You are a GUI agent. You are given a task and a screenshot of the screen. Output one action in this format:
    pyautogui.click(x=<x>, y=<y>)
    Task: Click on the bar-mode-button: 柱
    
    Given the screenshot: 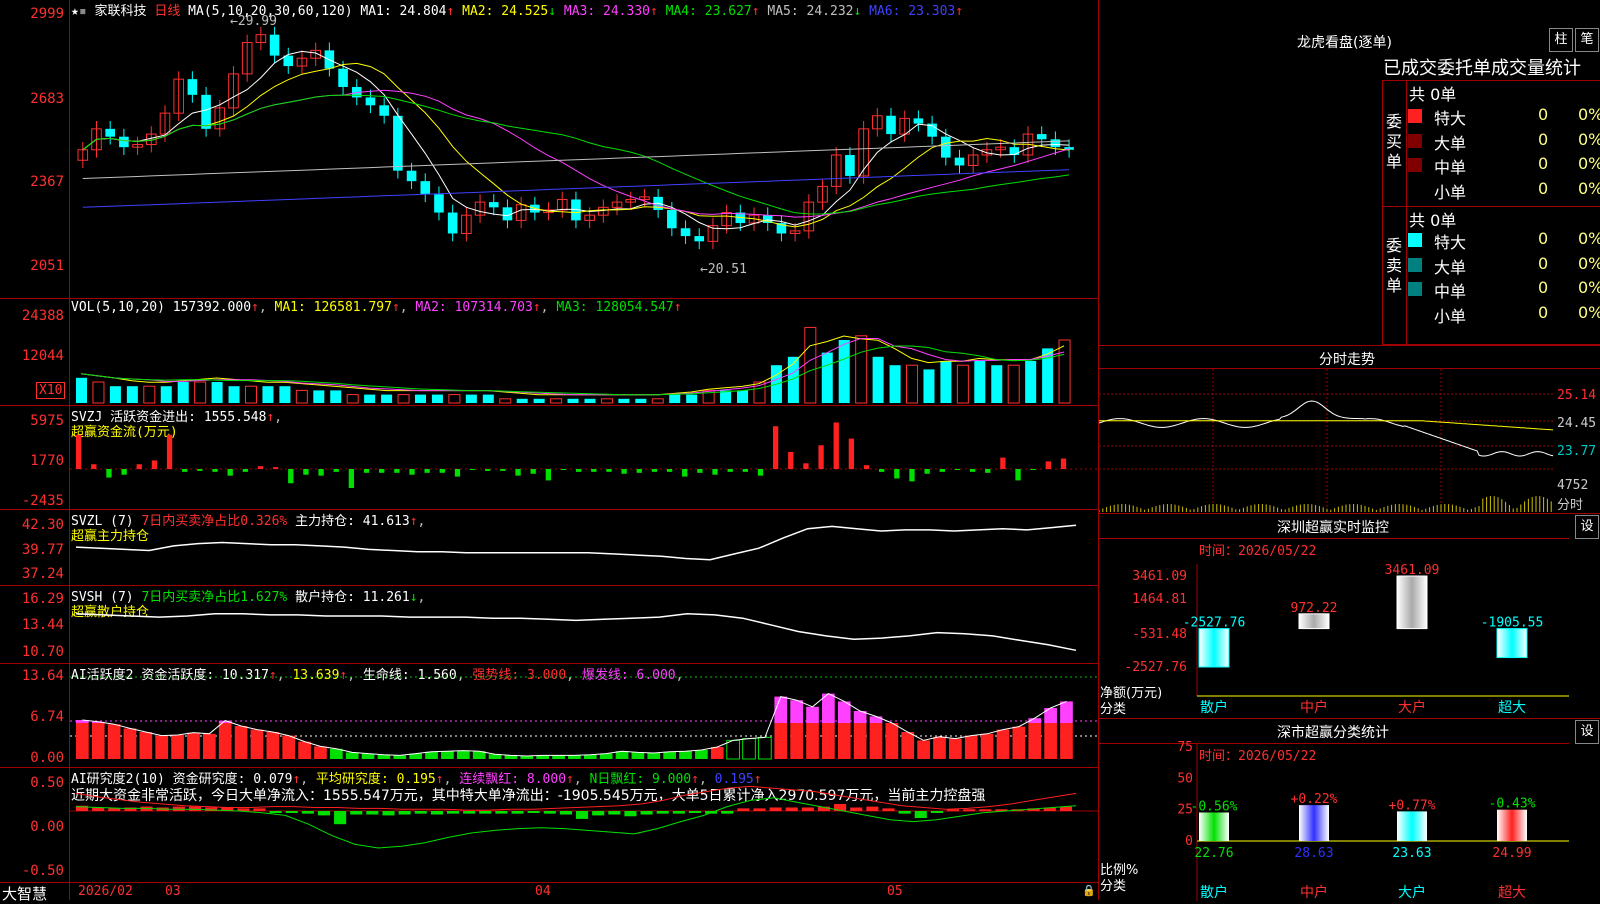 What is the action you would take?
    pyautogui.click(x=1561, y=40)
    